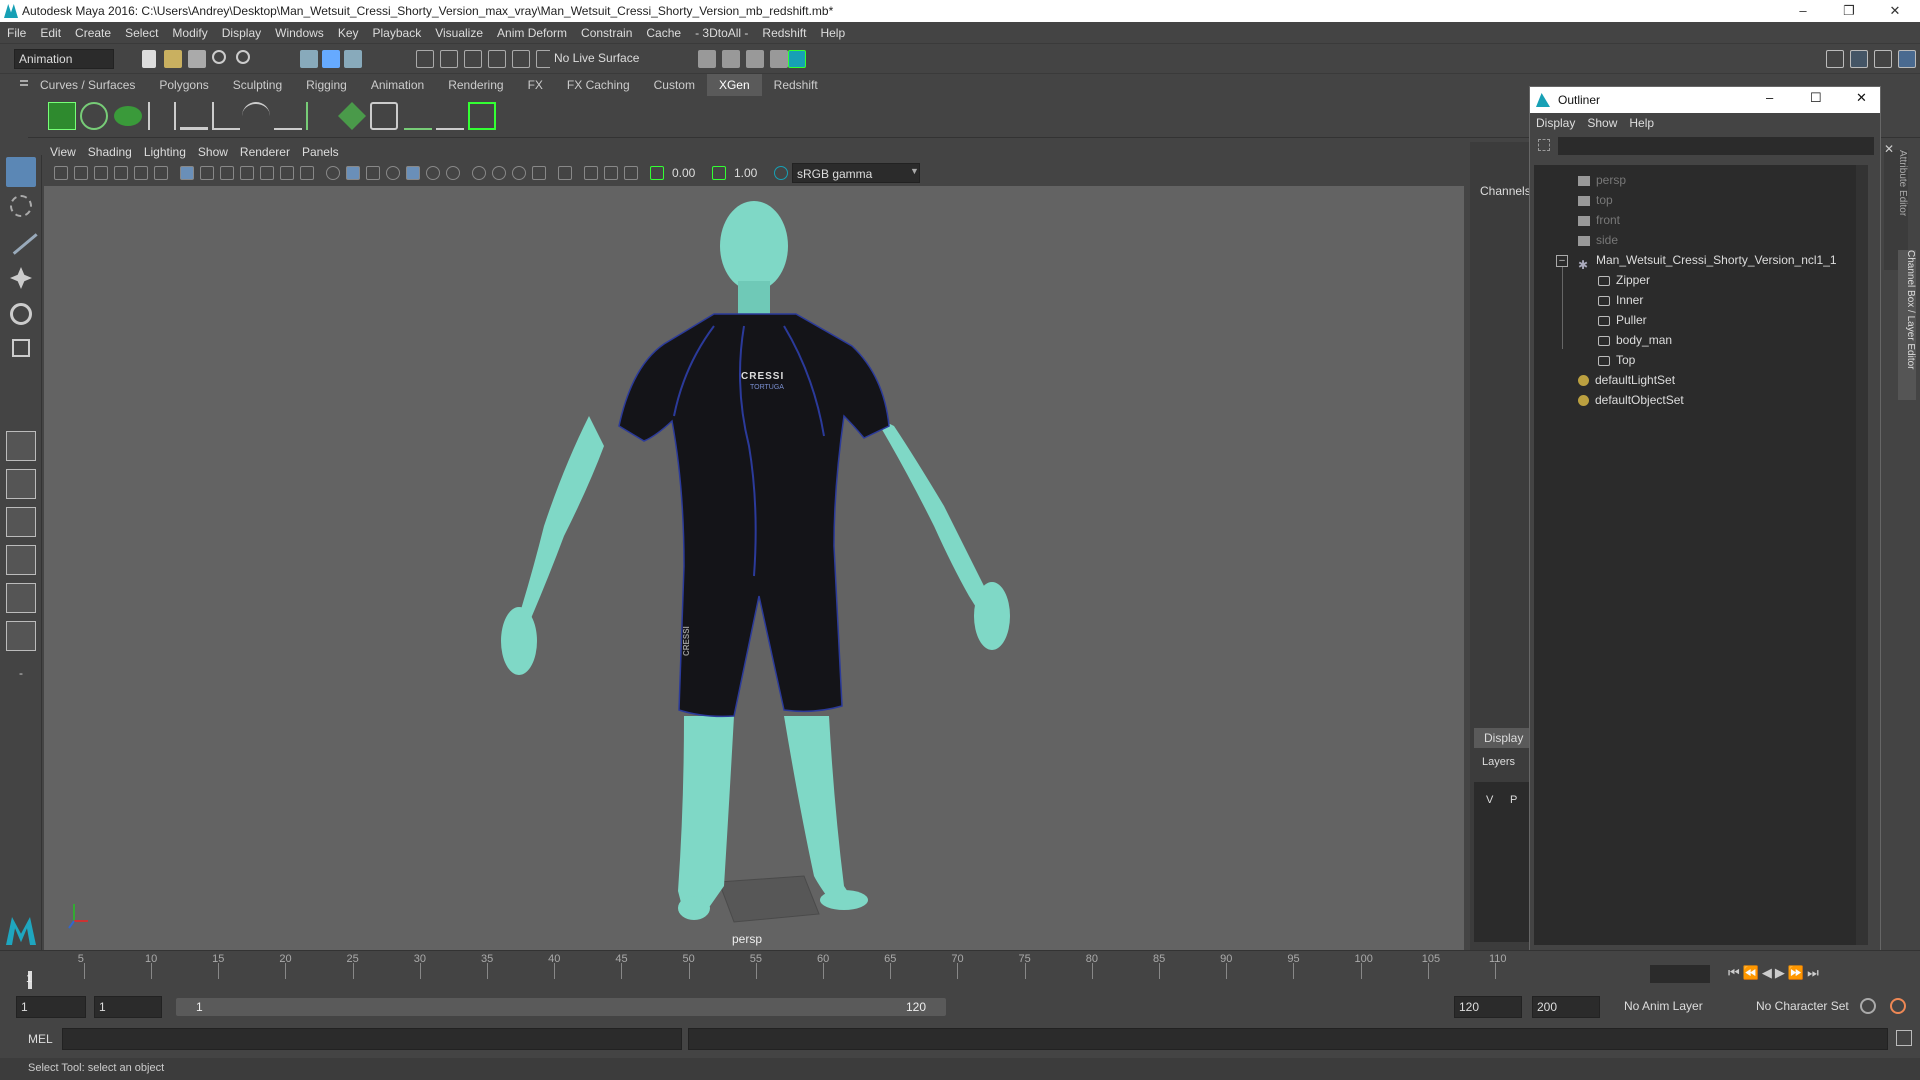  What do you see at coordinates (81, 173) in the screenshot?
I see `lock-camera-icon` at bounding box center [81, 173].